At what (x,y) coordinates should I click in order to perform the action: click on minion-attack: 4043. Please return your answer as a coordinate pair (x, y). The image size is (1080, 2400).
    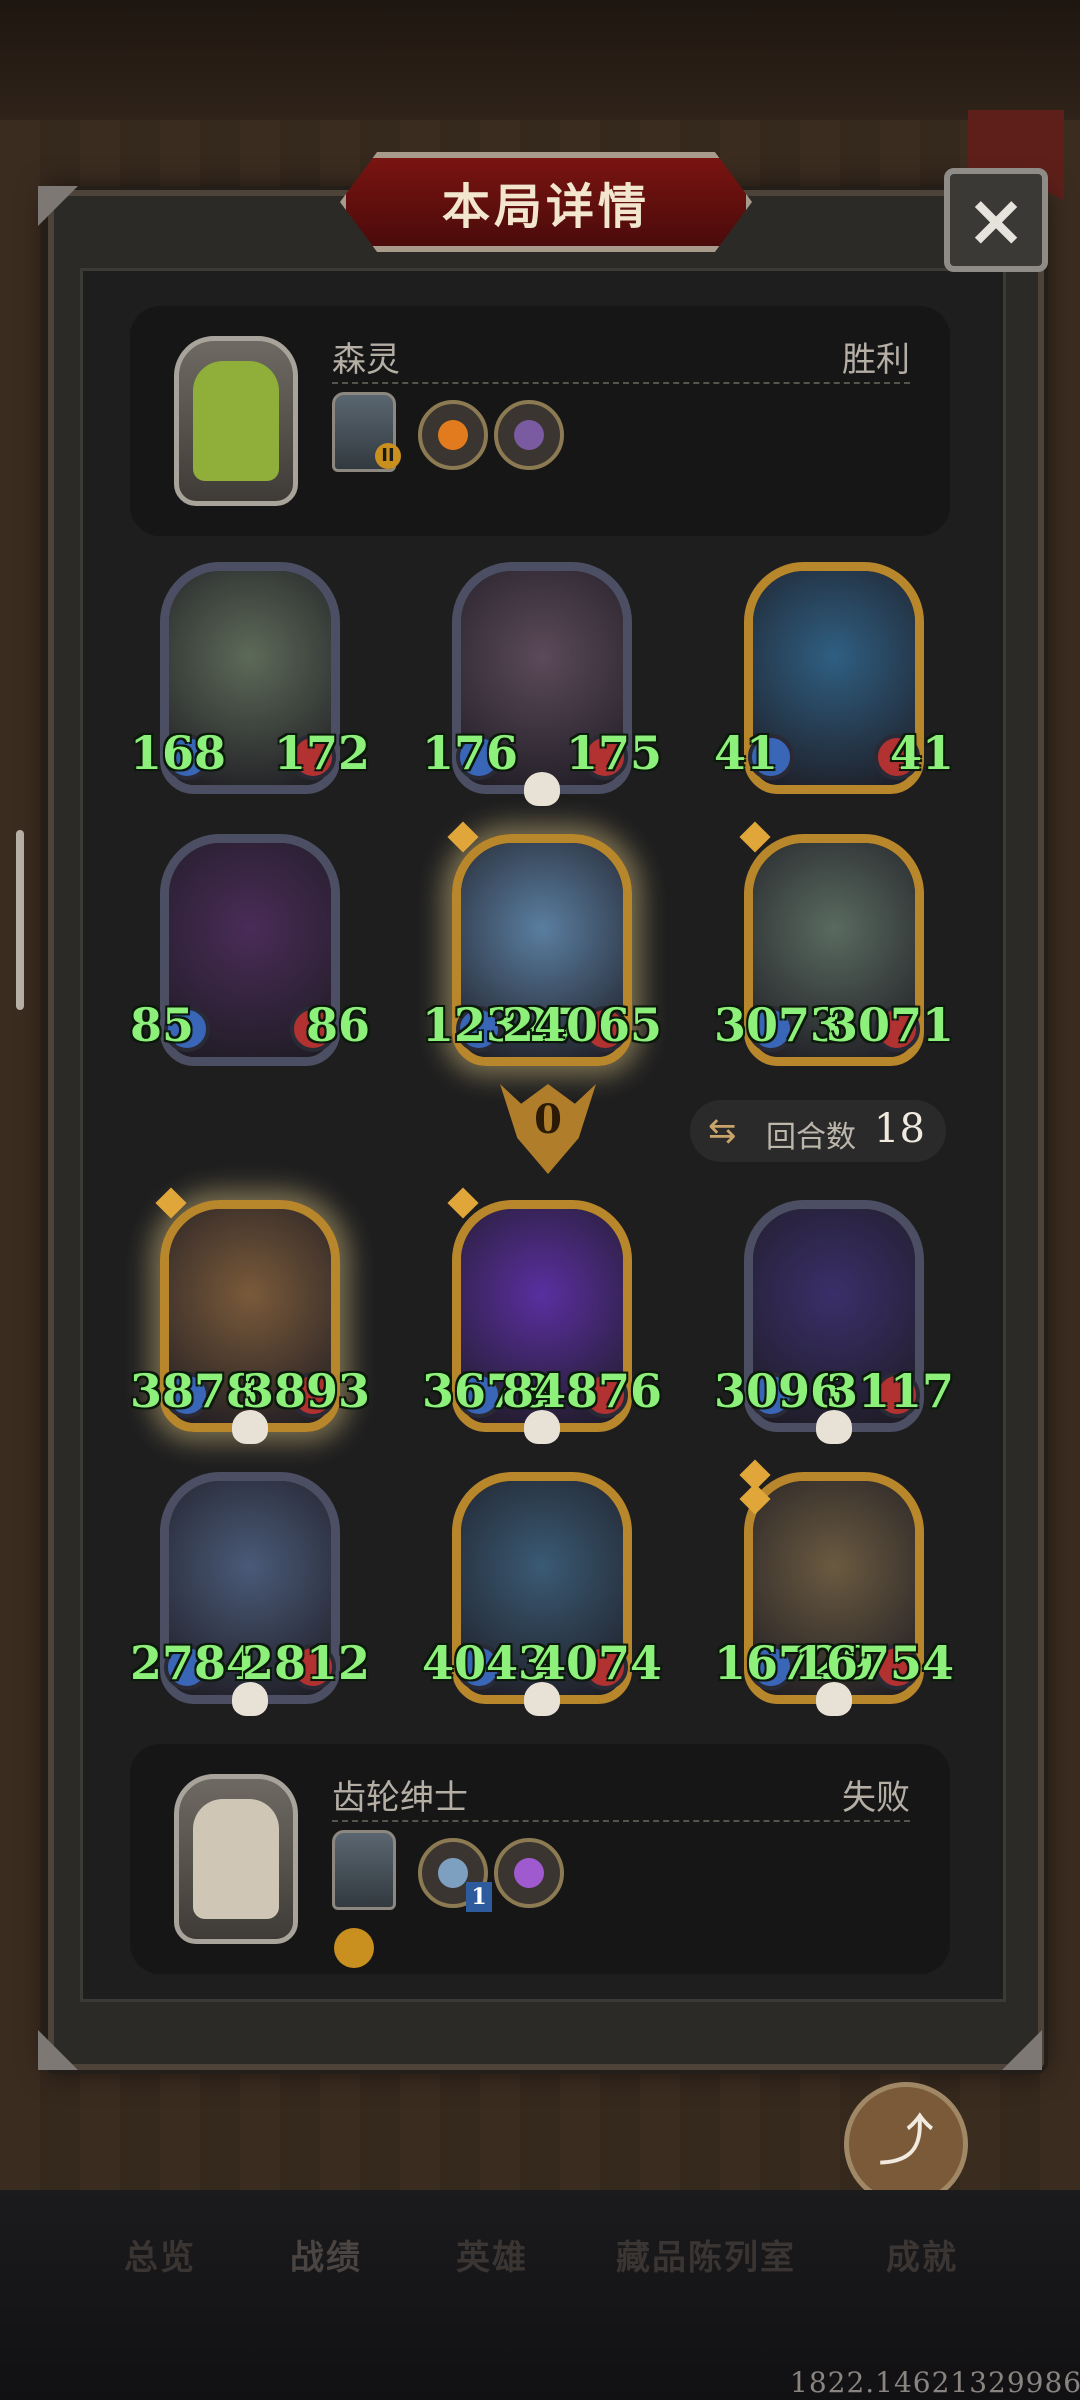
    Looking at the image, I should click on (486, 1663).